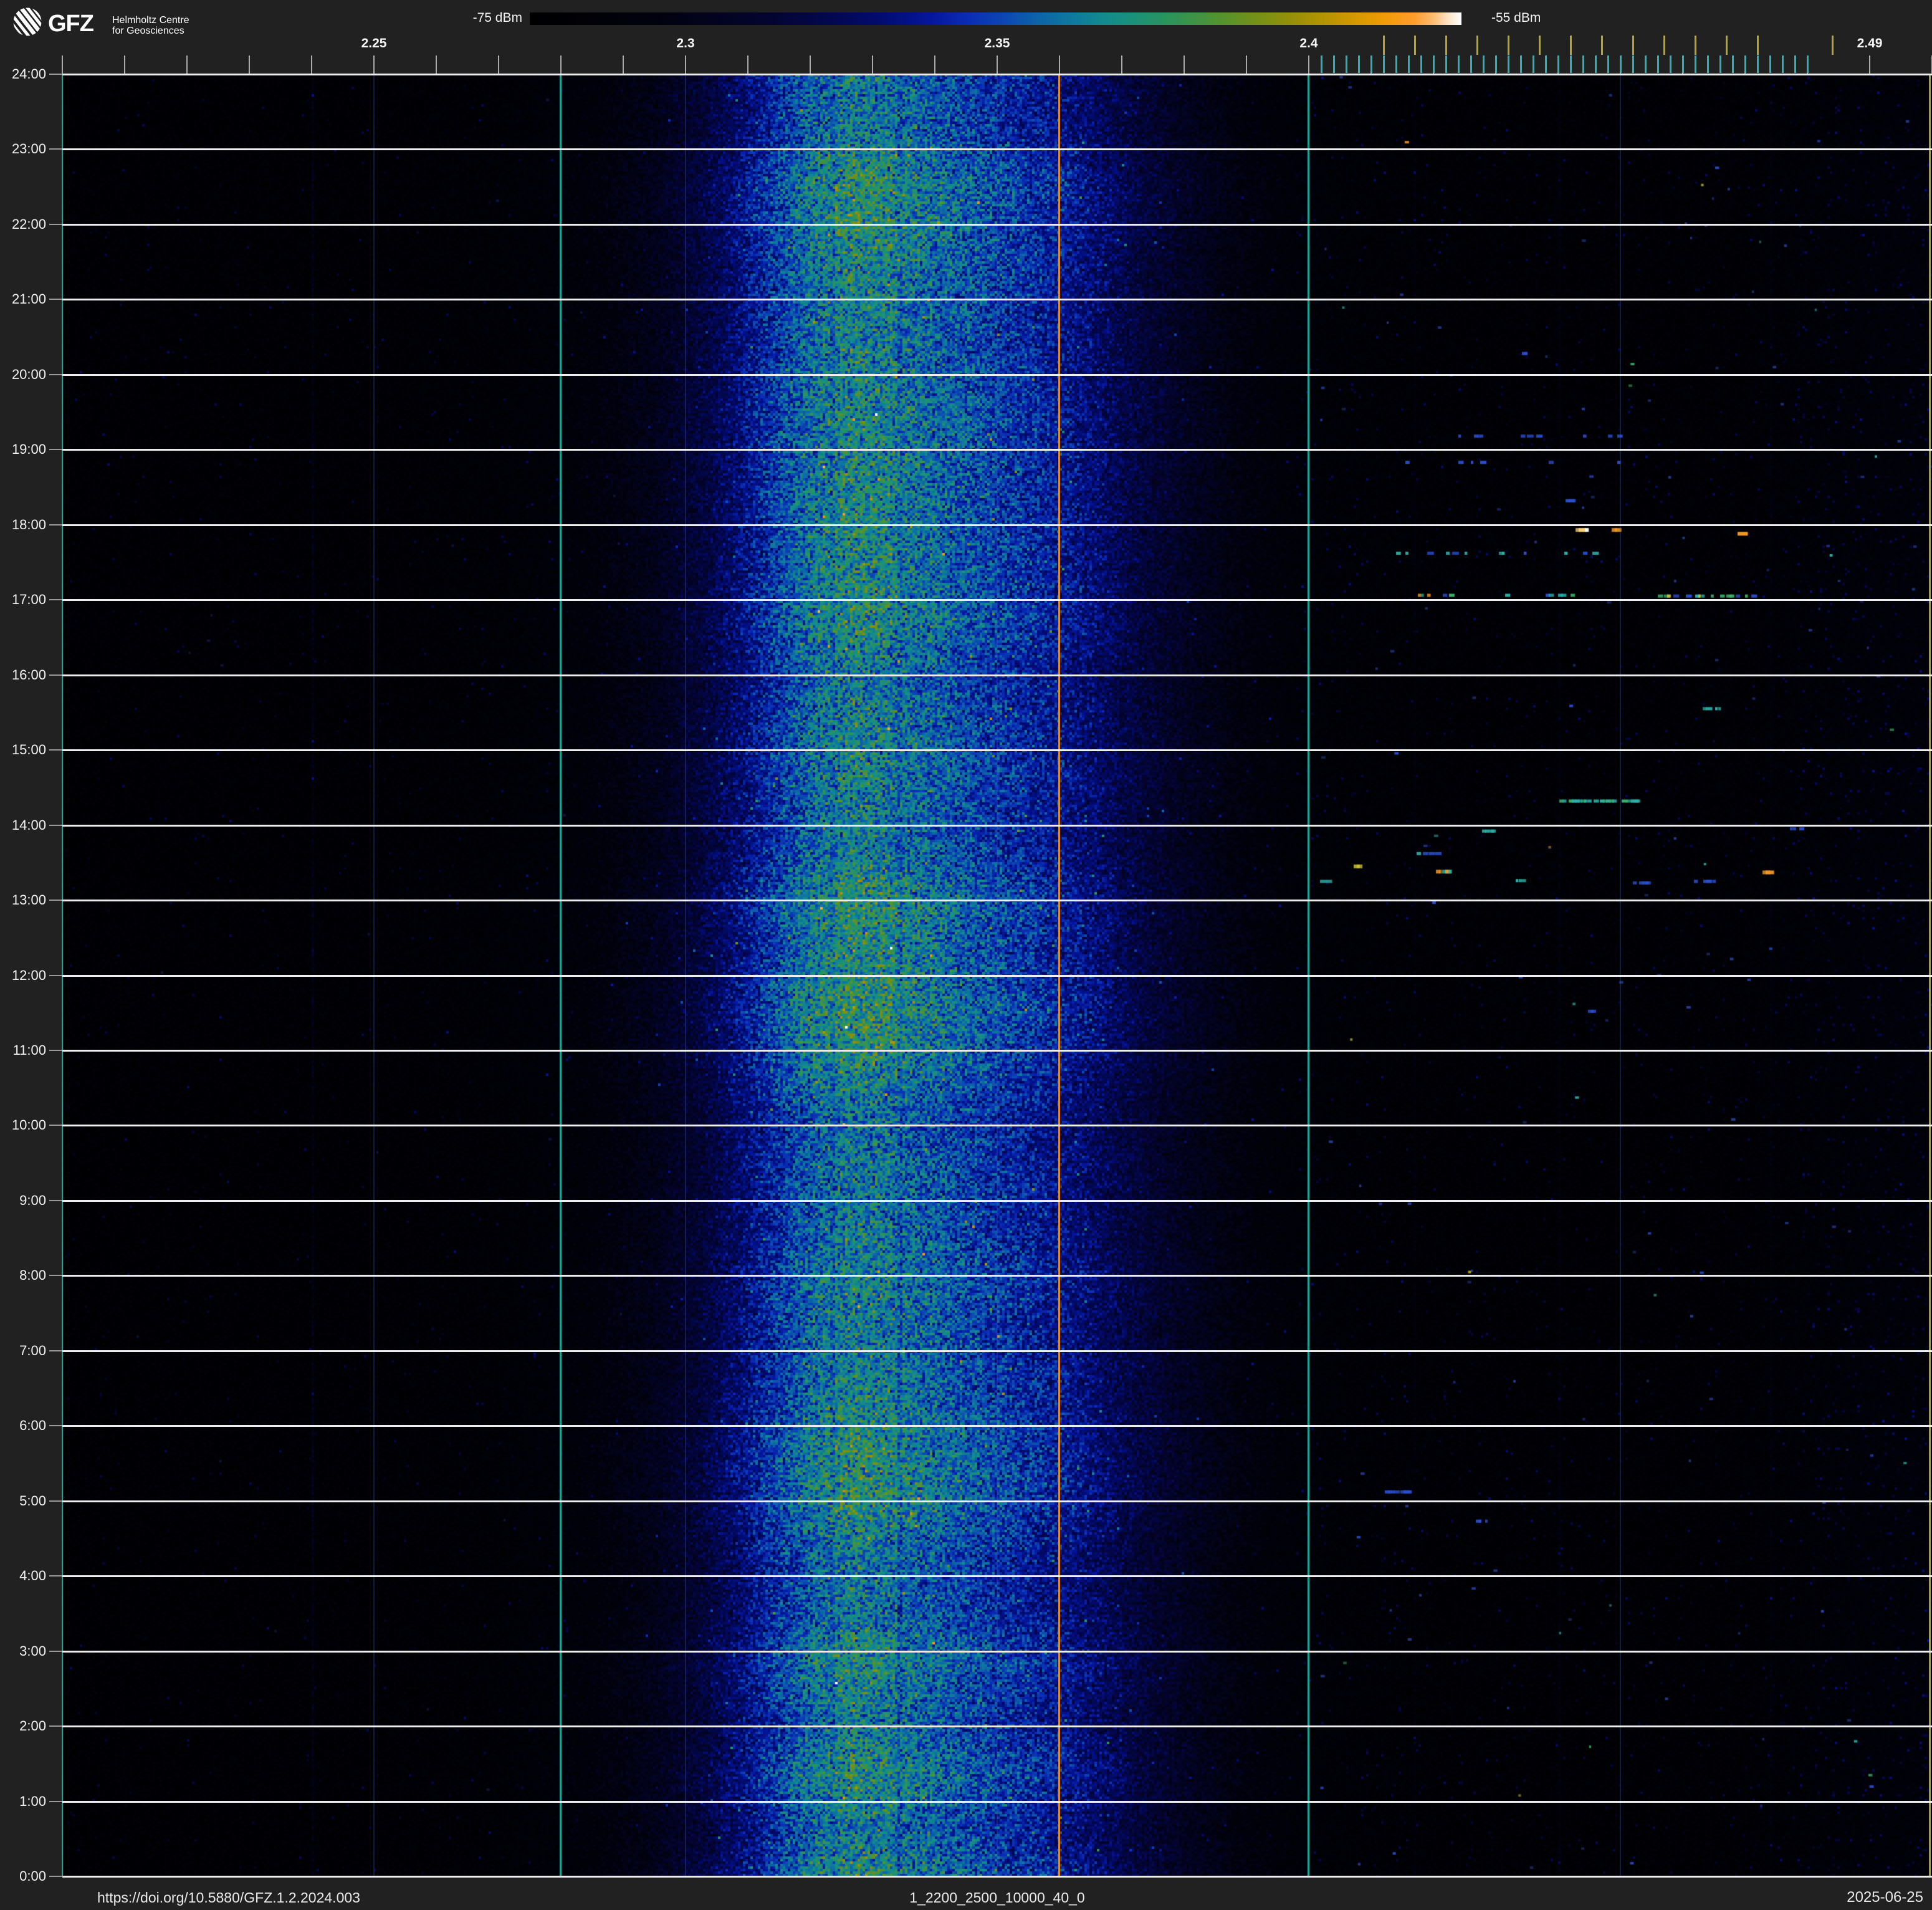  Describe the element at coordinates (32, 1350) in the screenshot. I see `hour-label: 7:00` at that location.